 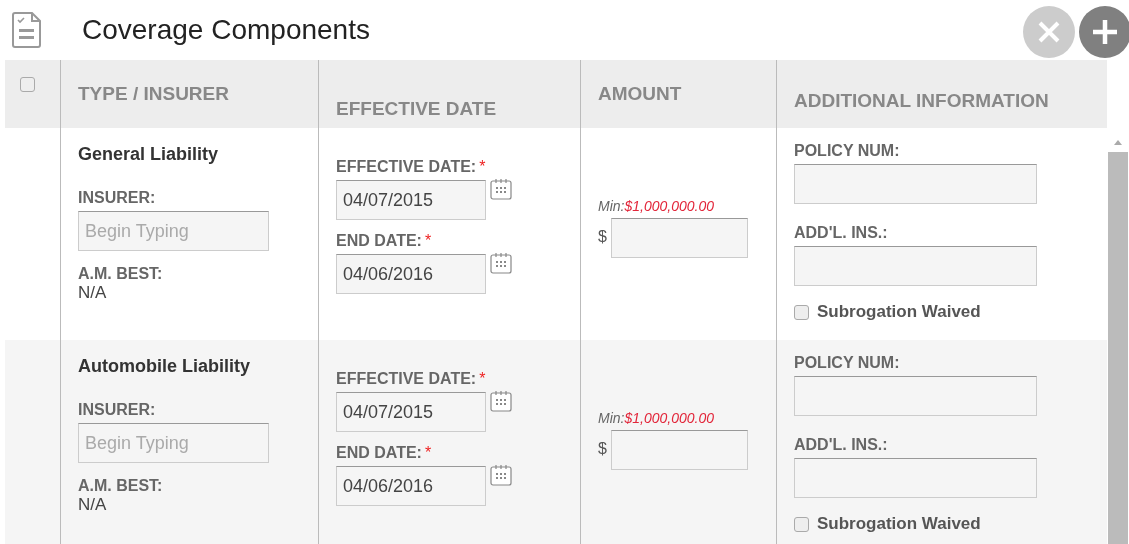 I want to click on column-header: TYPE / INSURER, so click(x=153, y=94).